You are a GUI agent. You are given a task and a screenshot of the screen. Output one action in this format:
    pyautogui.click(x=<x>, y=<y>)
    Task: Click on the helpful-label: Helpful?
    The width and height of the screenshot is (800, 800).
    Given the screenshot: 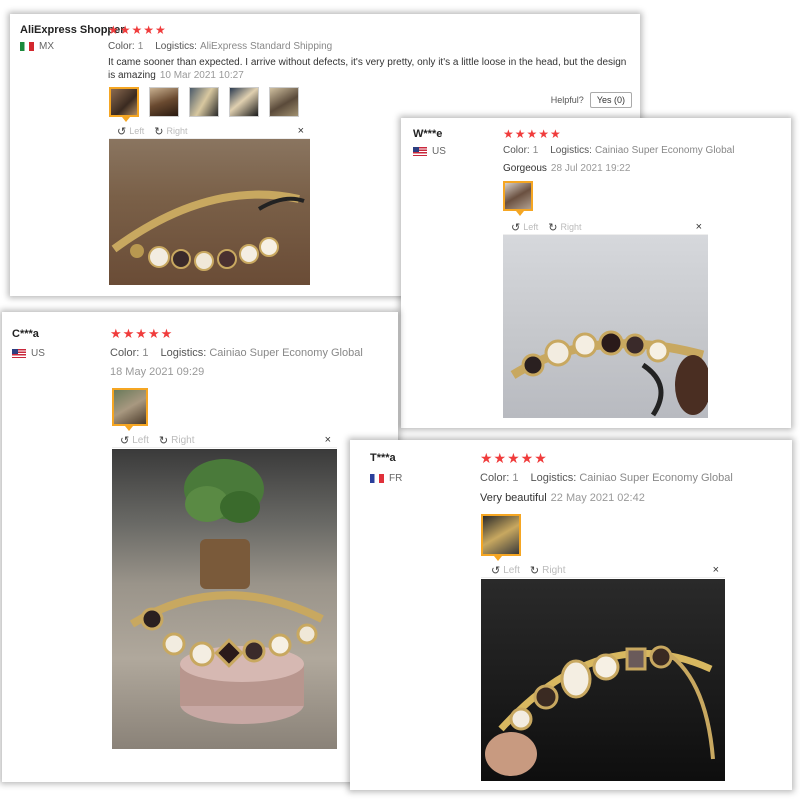 What is the action you would take?
    pyautogui.click(x=567, y=100)
    